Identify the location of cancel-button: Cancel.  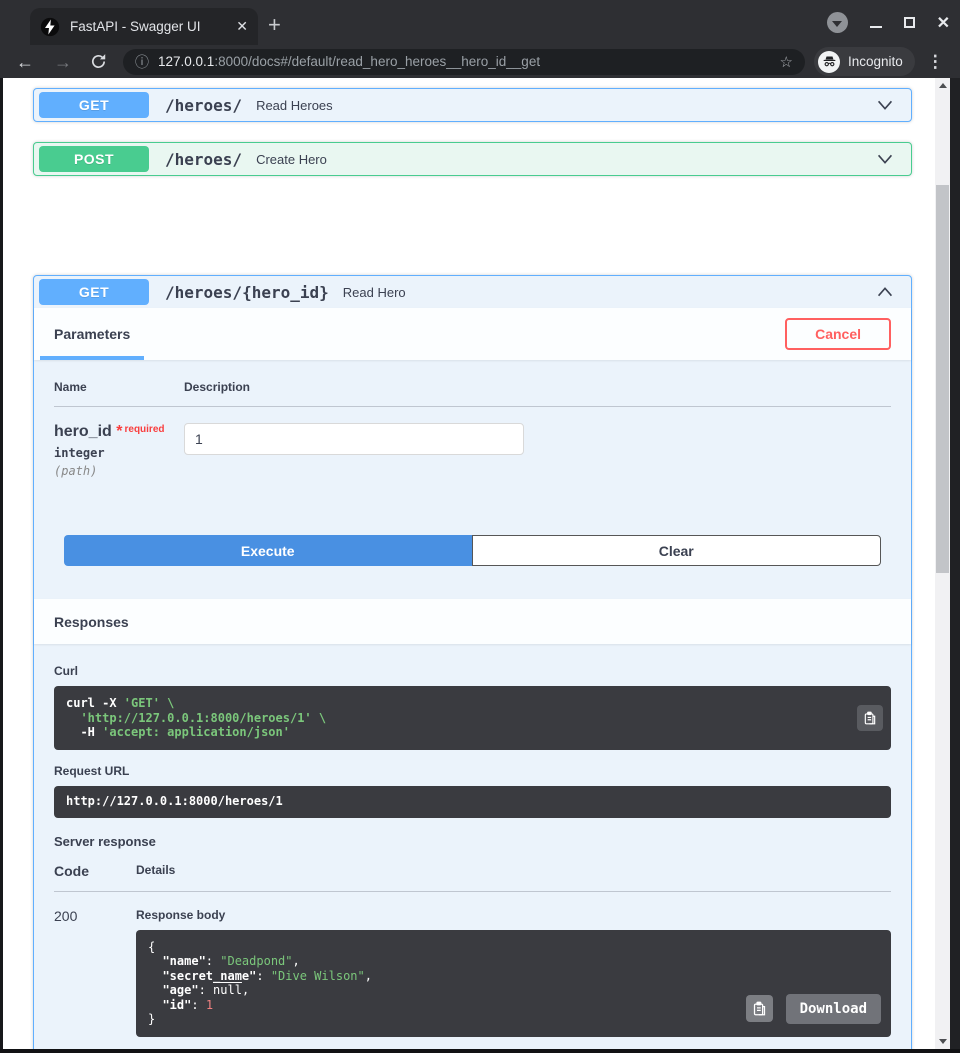
(838, 334).